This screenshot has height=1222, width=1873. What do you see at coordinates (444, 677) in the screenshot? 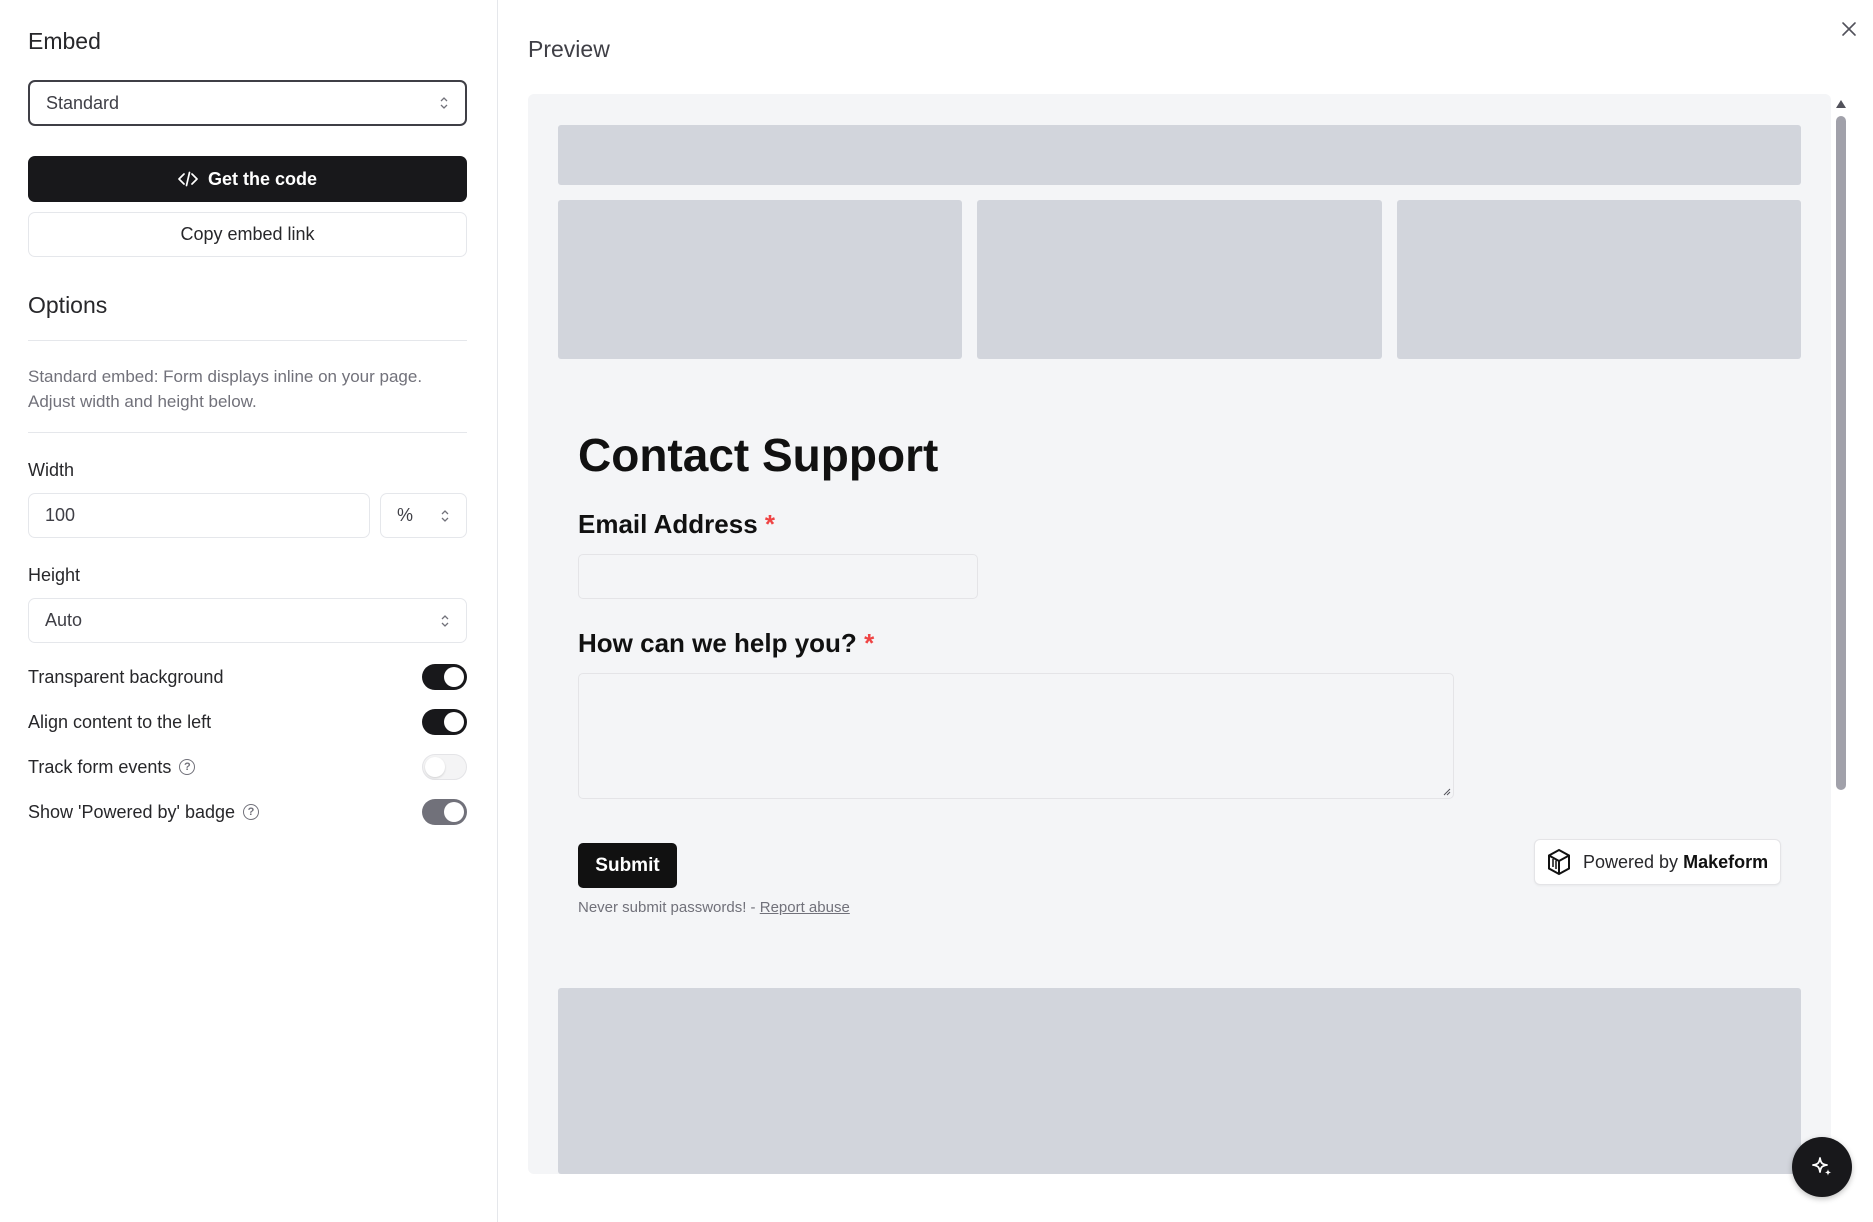
I see `transparent-background-toggle` at bounding box center [444, 677].